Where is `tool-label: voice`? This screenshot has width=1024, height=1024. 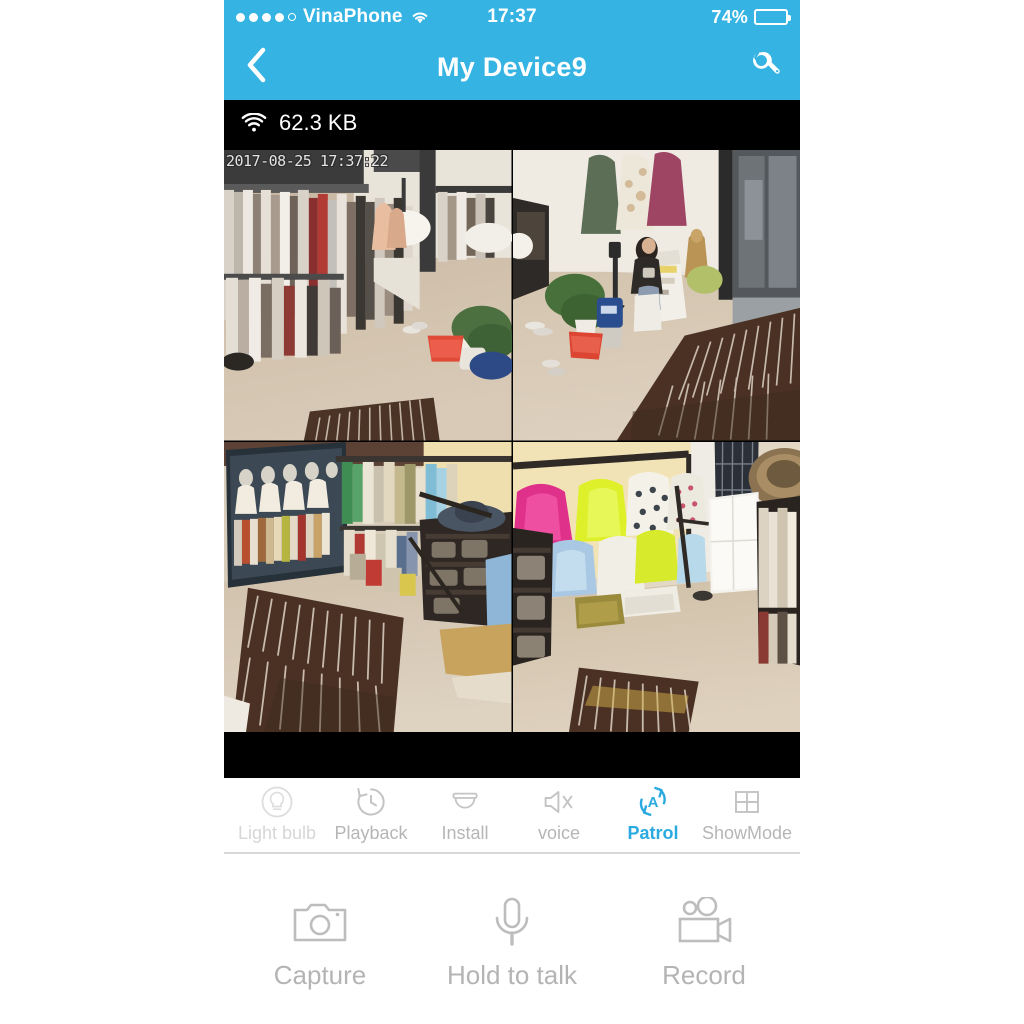
tool-label: voice is located at coordinates (559, 833).